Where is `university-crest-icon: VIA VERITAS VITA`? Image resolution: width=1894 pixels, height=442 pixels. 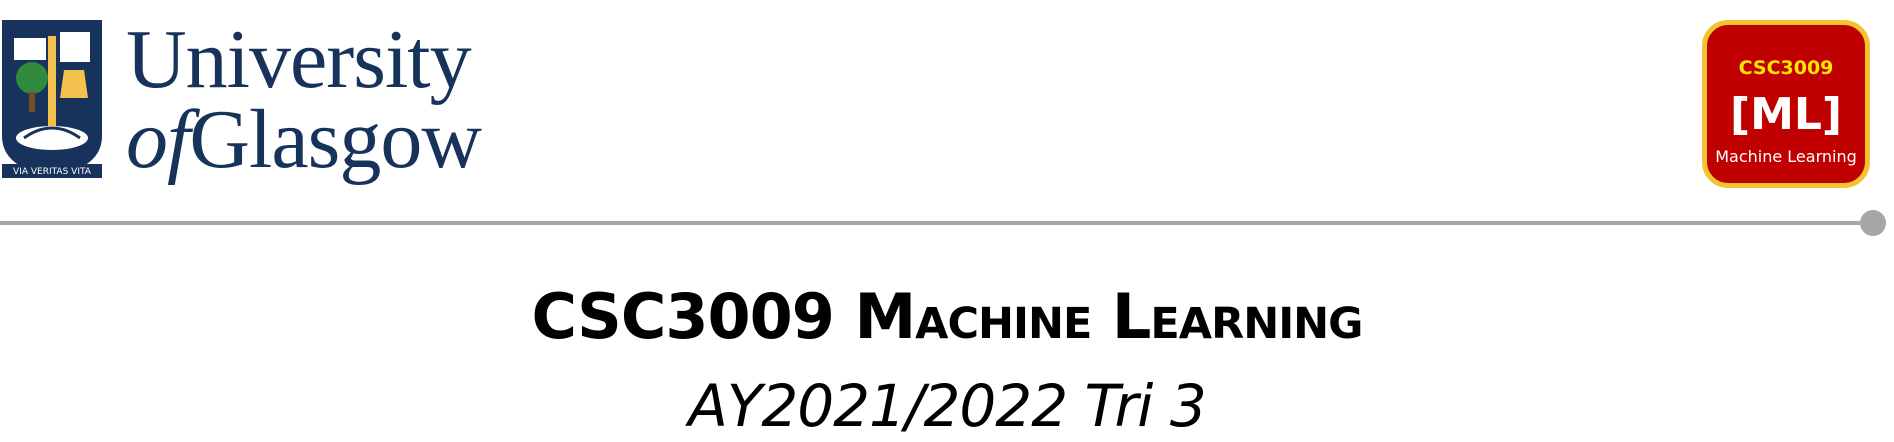 university-crest-icon: VIA VERITAS VITA is located at coordinates (52, 99).